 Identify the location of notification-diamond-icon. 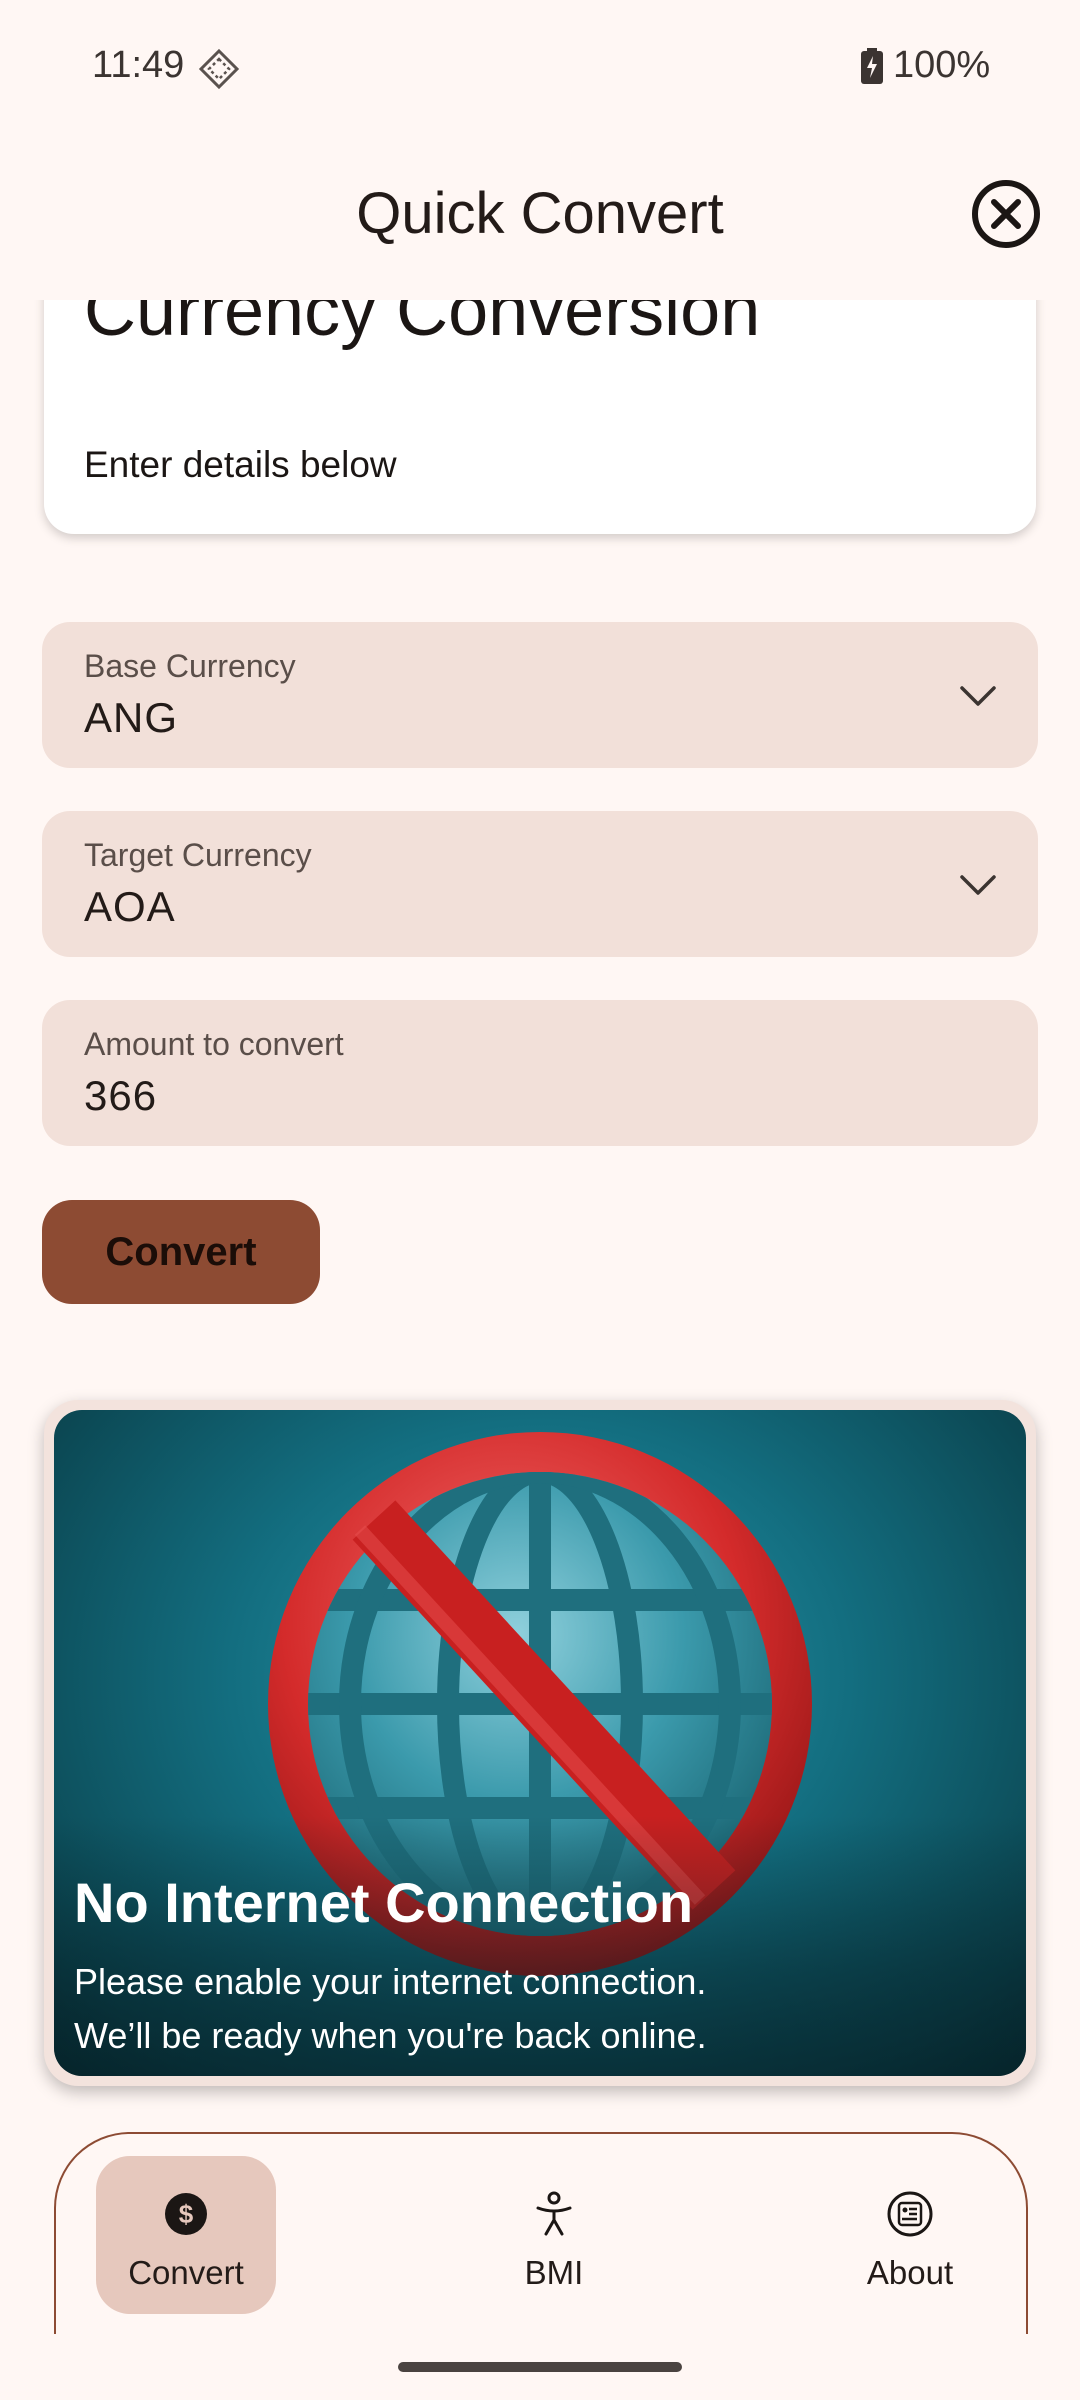
(219, 69).